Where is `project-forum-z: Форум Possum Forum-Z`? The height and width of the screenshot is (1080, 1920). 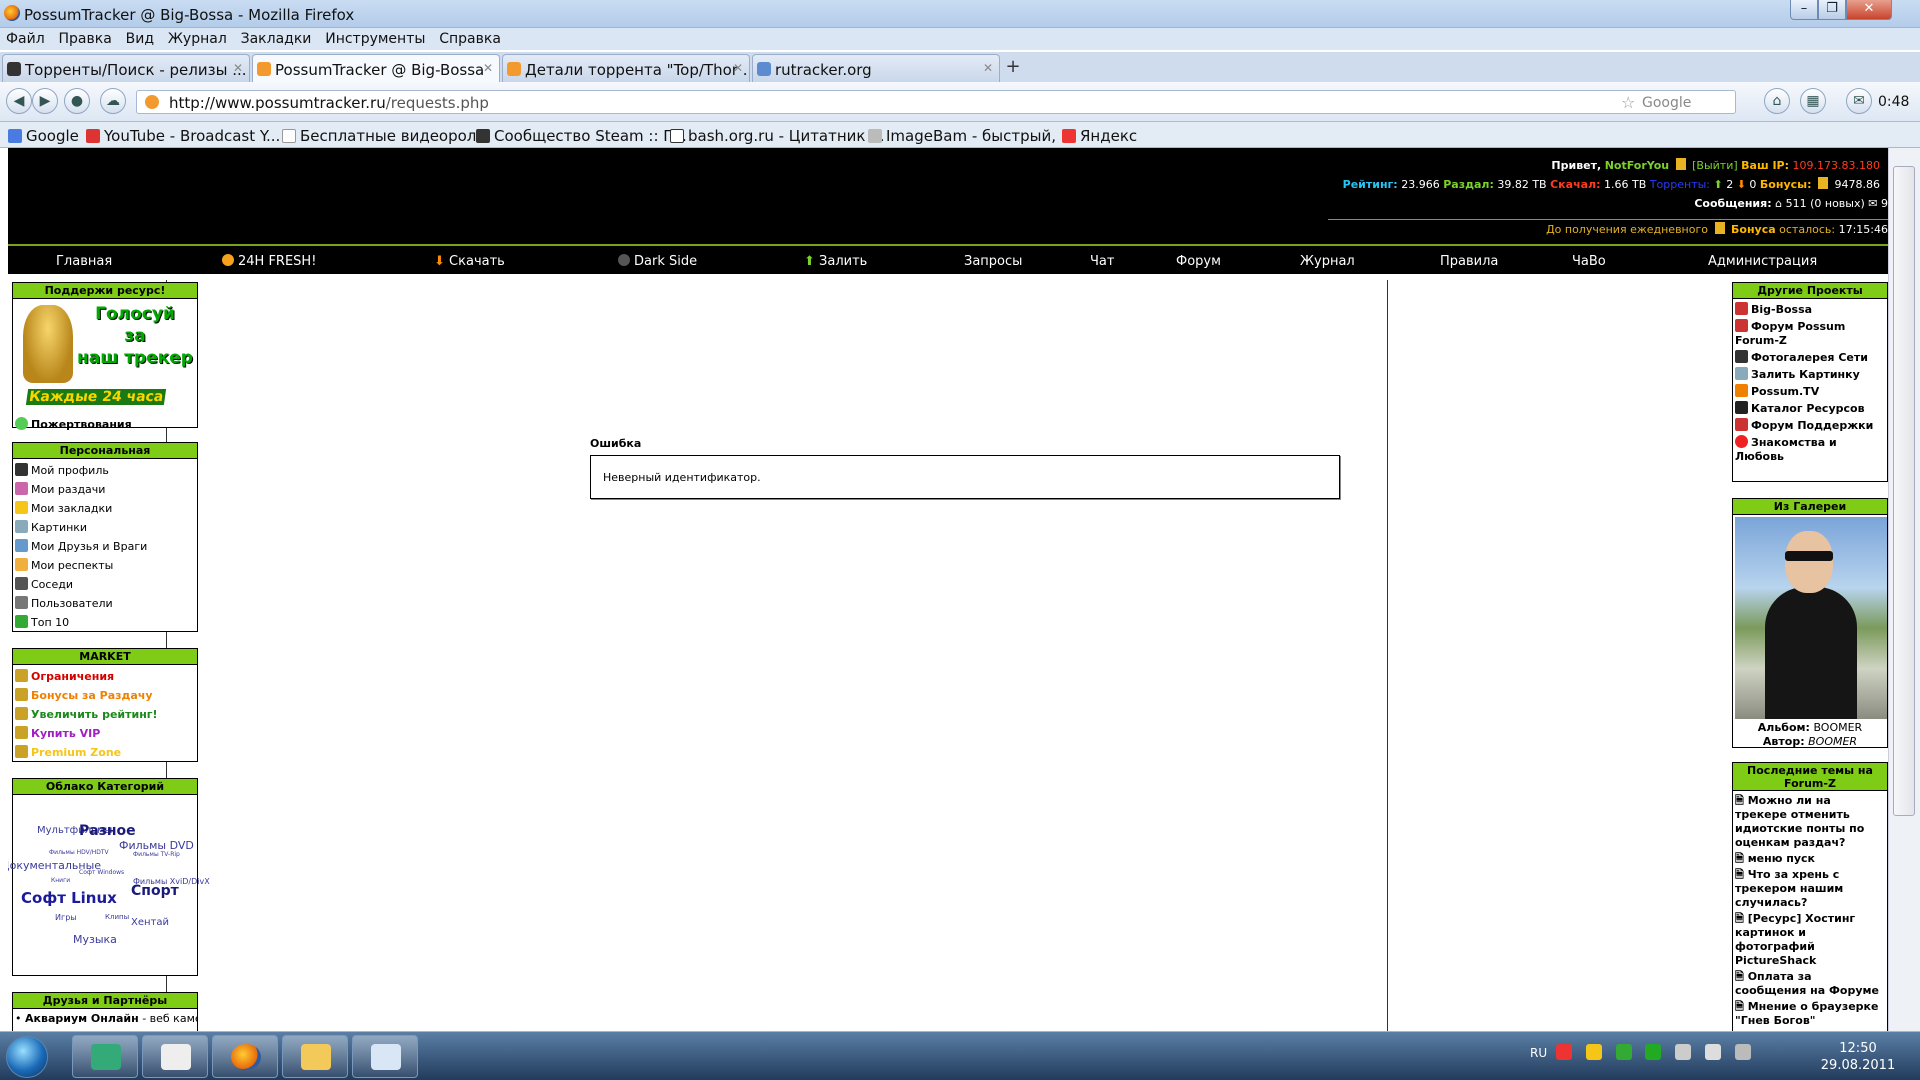 project-forum-z: Форум Possum Forum-Z is located at coordinates (1810, 333).